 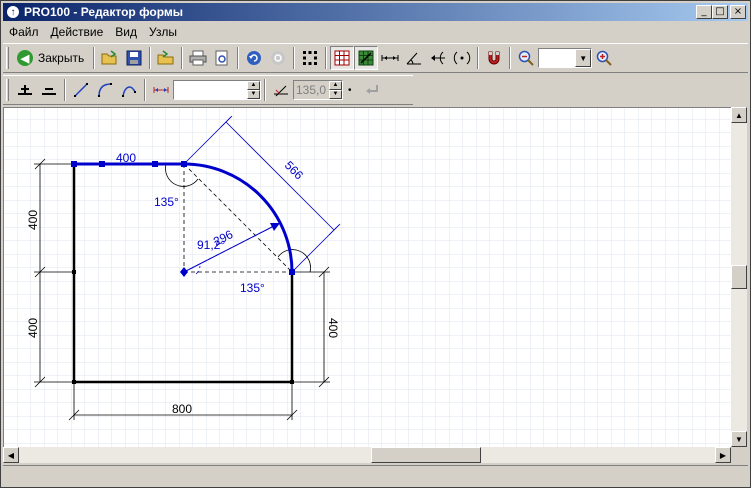 I want to click on angle-suffix: •, so click(x=350, y=90).